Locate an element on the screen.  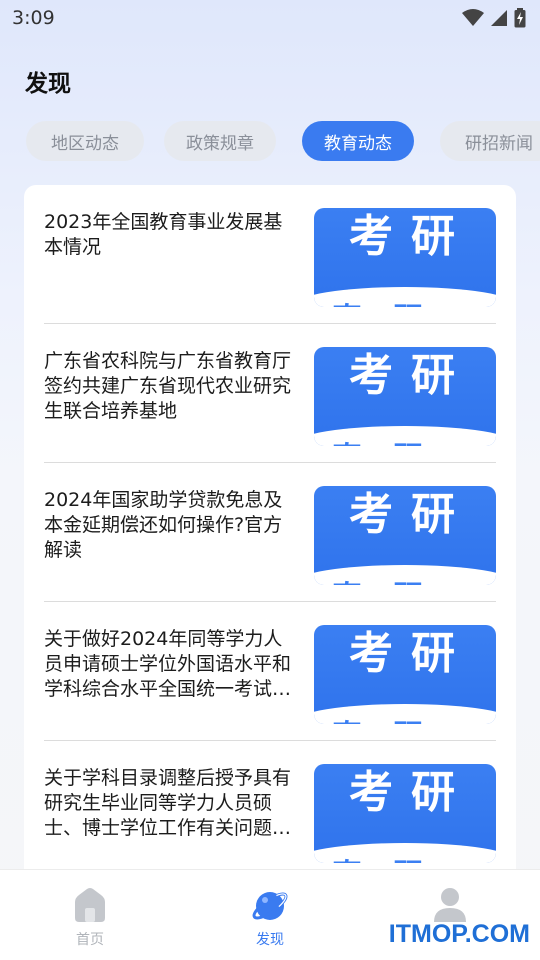
nav-item-discover: 发现 is located at coordinates (270, 915).